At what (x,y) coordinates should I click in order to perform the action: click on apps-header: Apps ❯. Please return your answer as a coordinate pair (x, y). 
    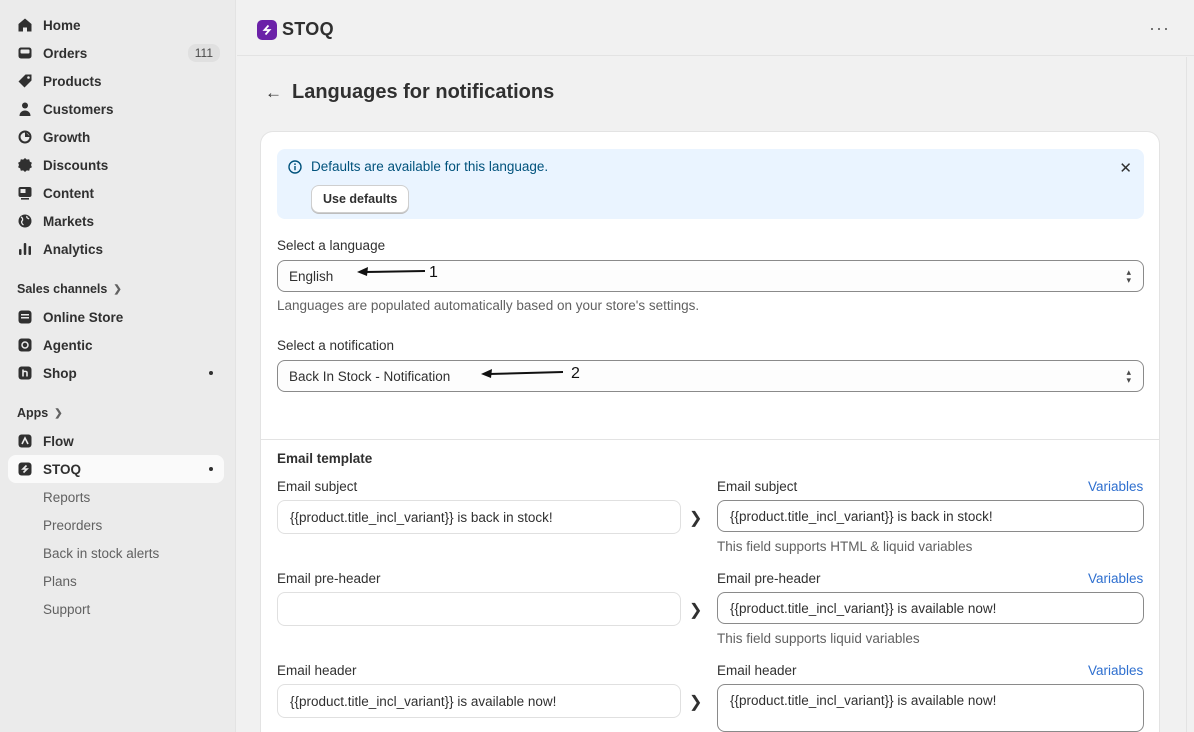
    Looking at the image, I should click on (116, 413).